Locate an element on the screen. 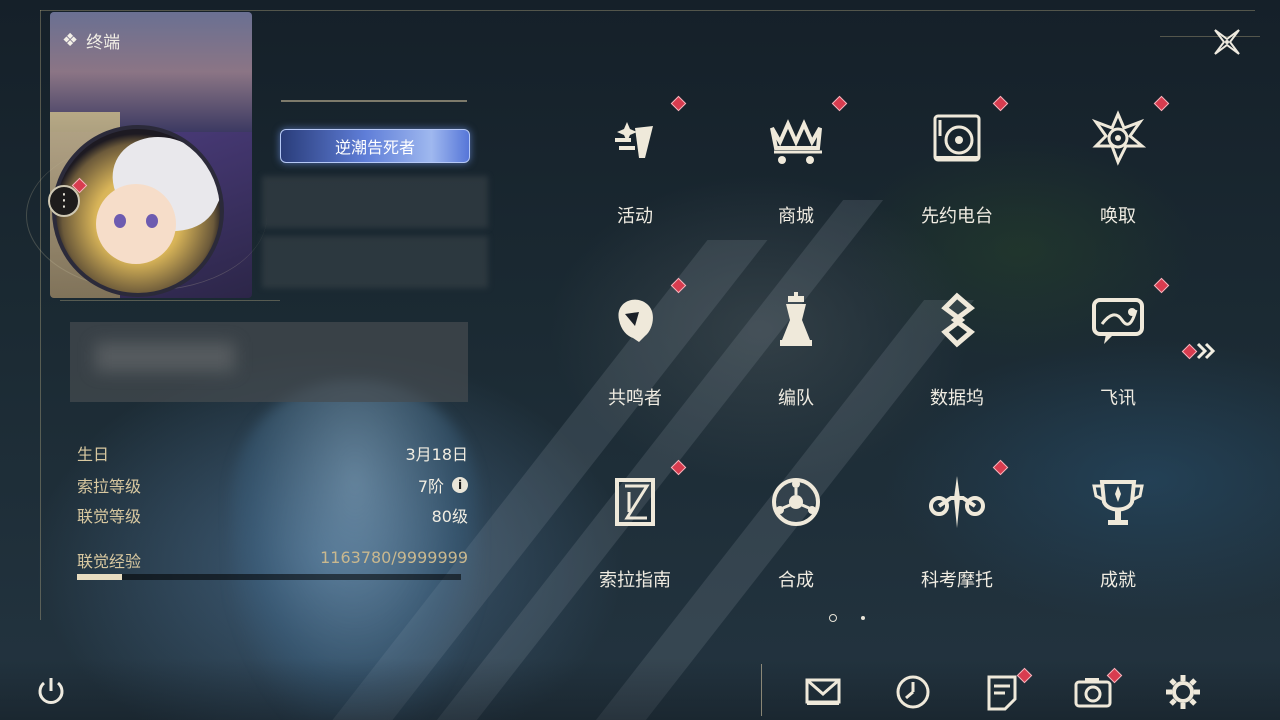  stat-row-birthday: 生日 3月18日 is located at coordinates (272, 453).